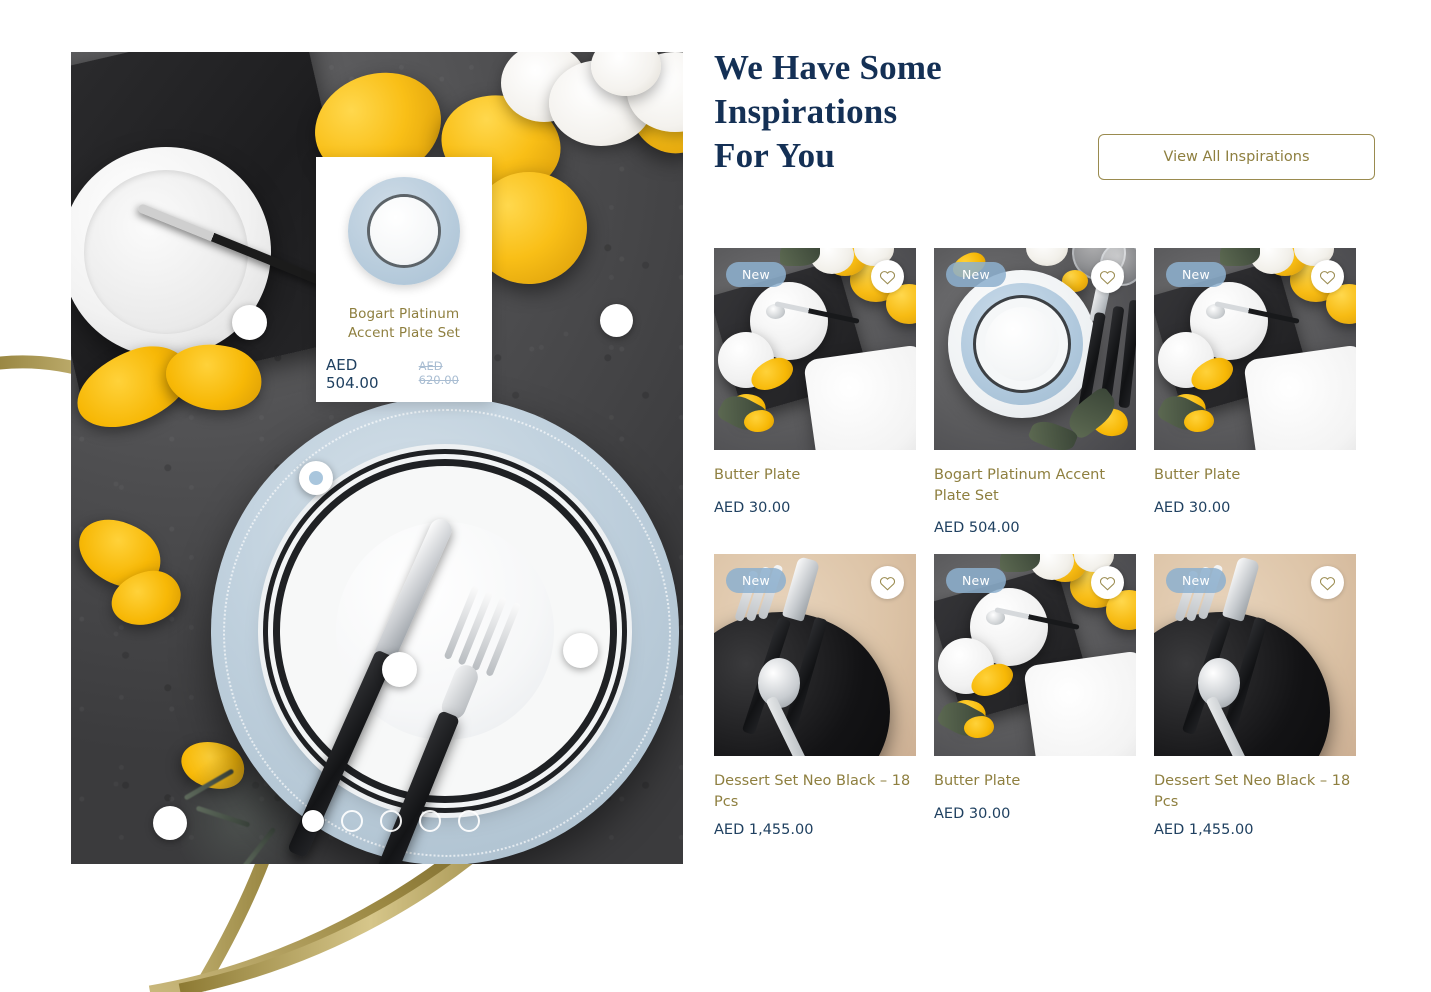 The width and height of the screenshot is (1431, 992). Describe the element at coordinates (1035, 485) in the screenshot. I see `product-title: Bogart Platinum Accent Plate Set` at that location.